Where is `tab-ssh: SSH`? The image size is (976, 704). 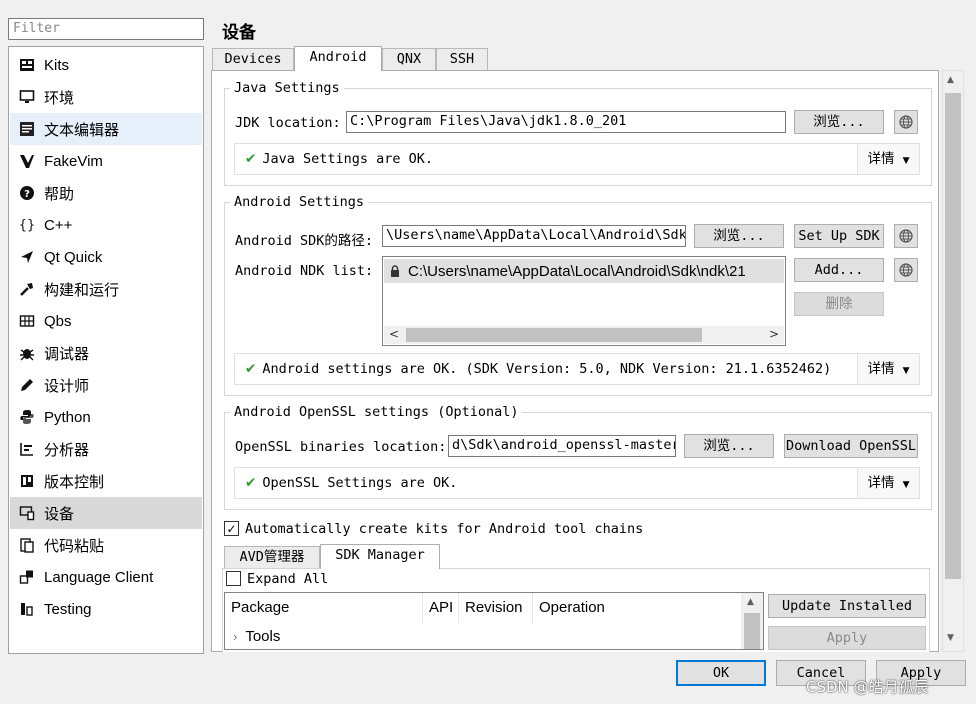
tab-ssh: SSH is located at coordinates (462, 59).